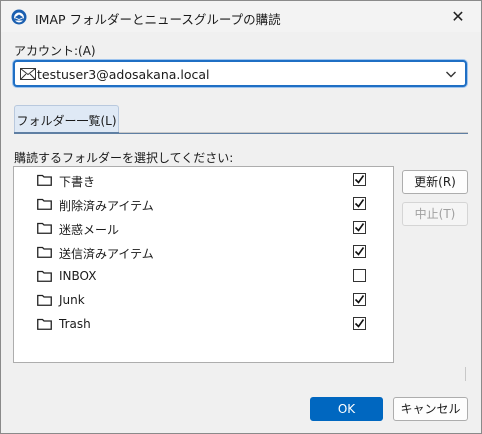 This screenshot has width=482, height=434. What do you see at coordinates (203, 253) in the screenshot?
I see `list-item: 送信済みアイテム` at bounding box center [203, 253].